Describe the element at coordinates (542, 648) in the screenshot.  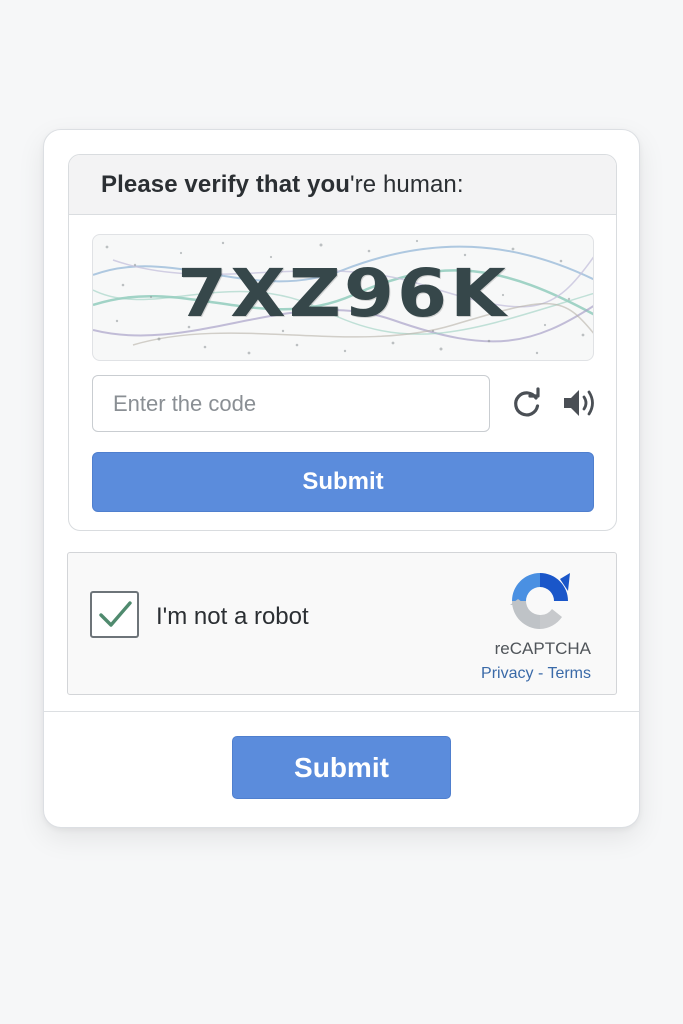
I see `recaptcha-brand: reCAPTCHA` at that location.